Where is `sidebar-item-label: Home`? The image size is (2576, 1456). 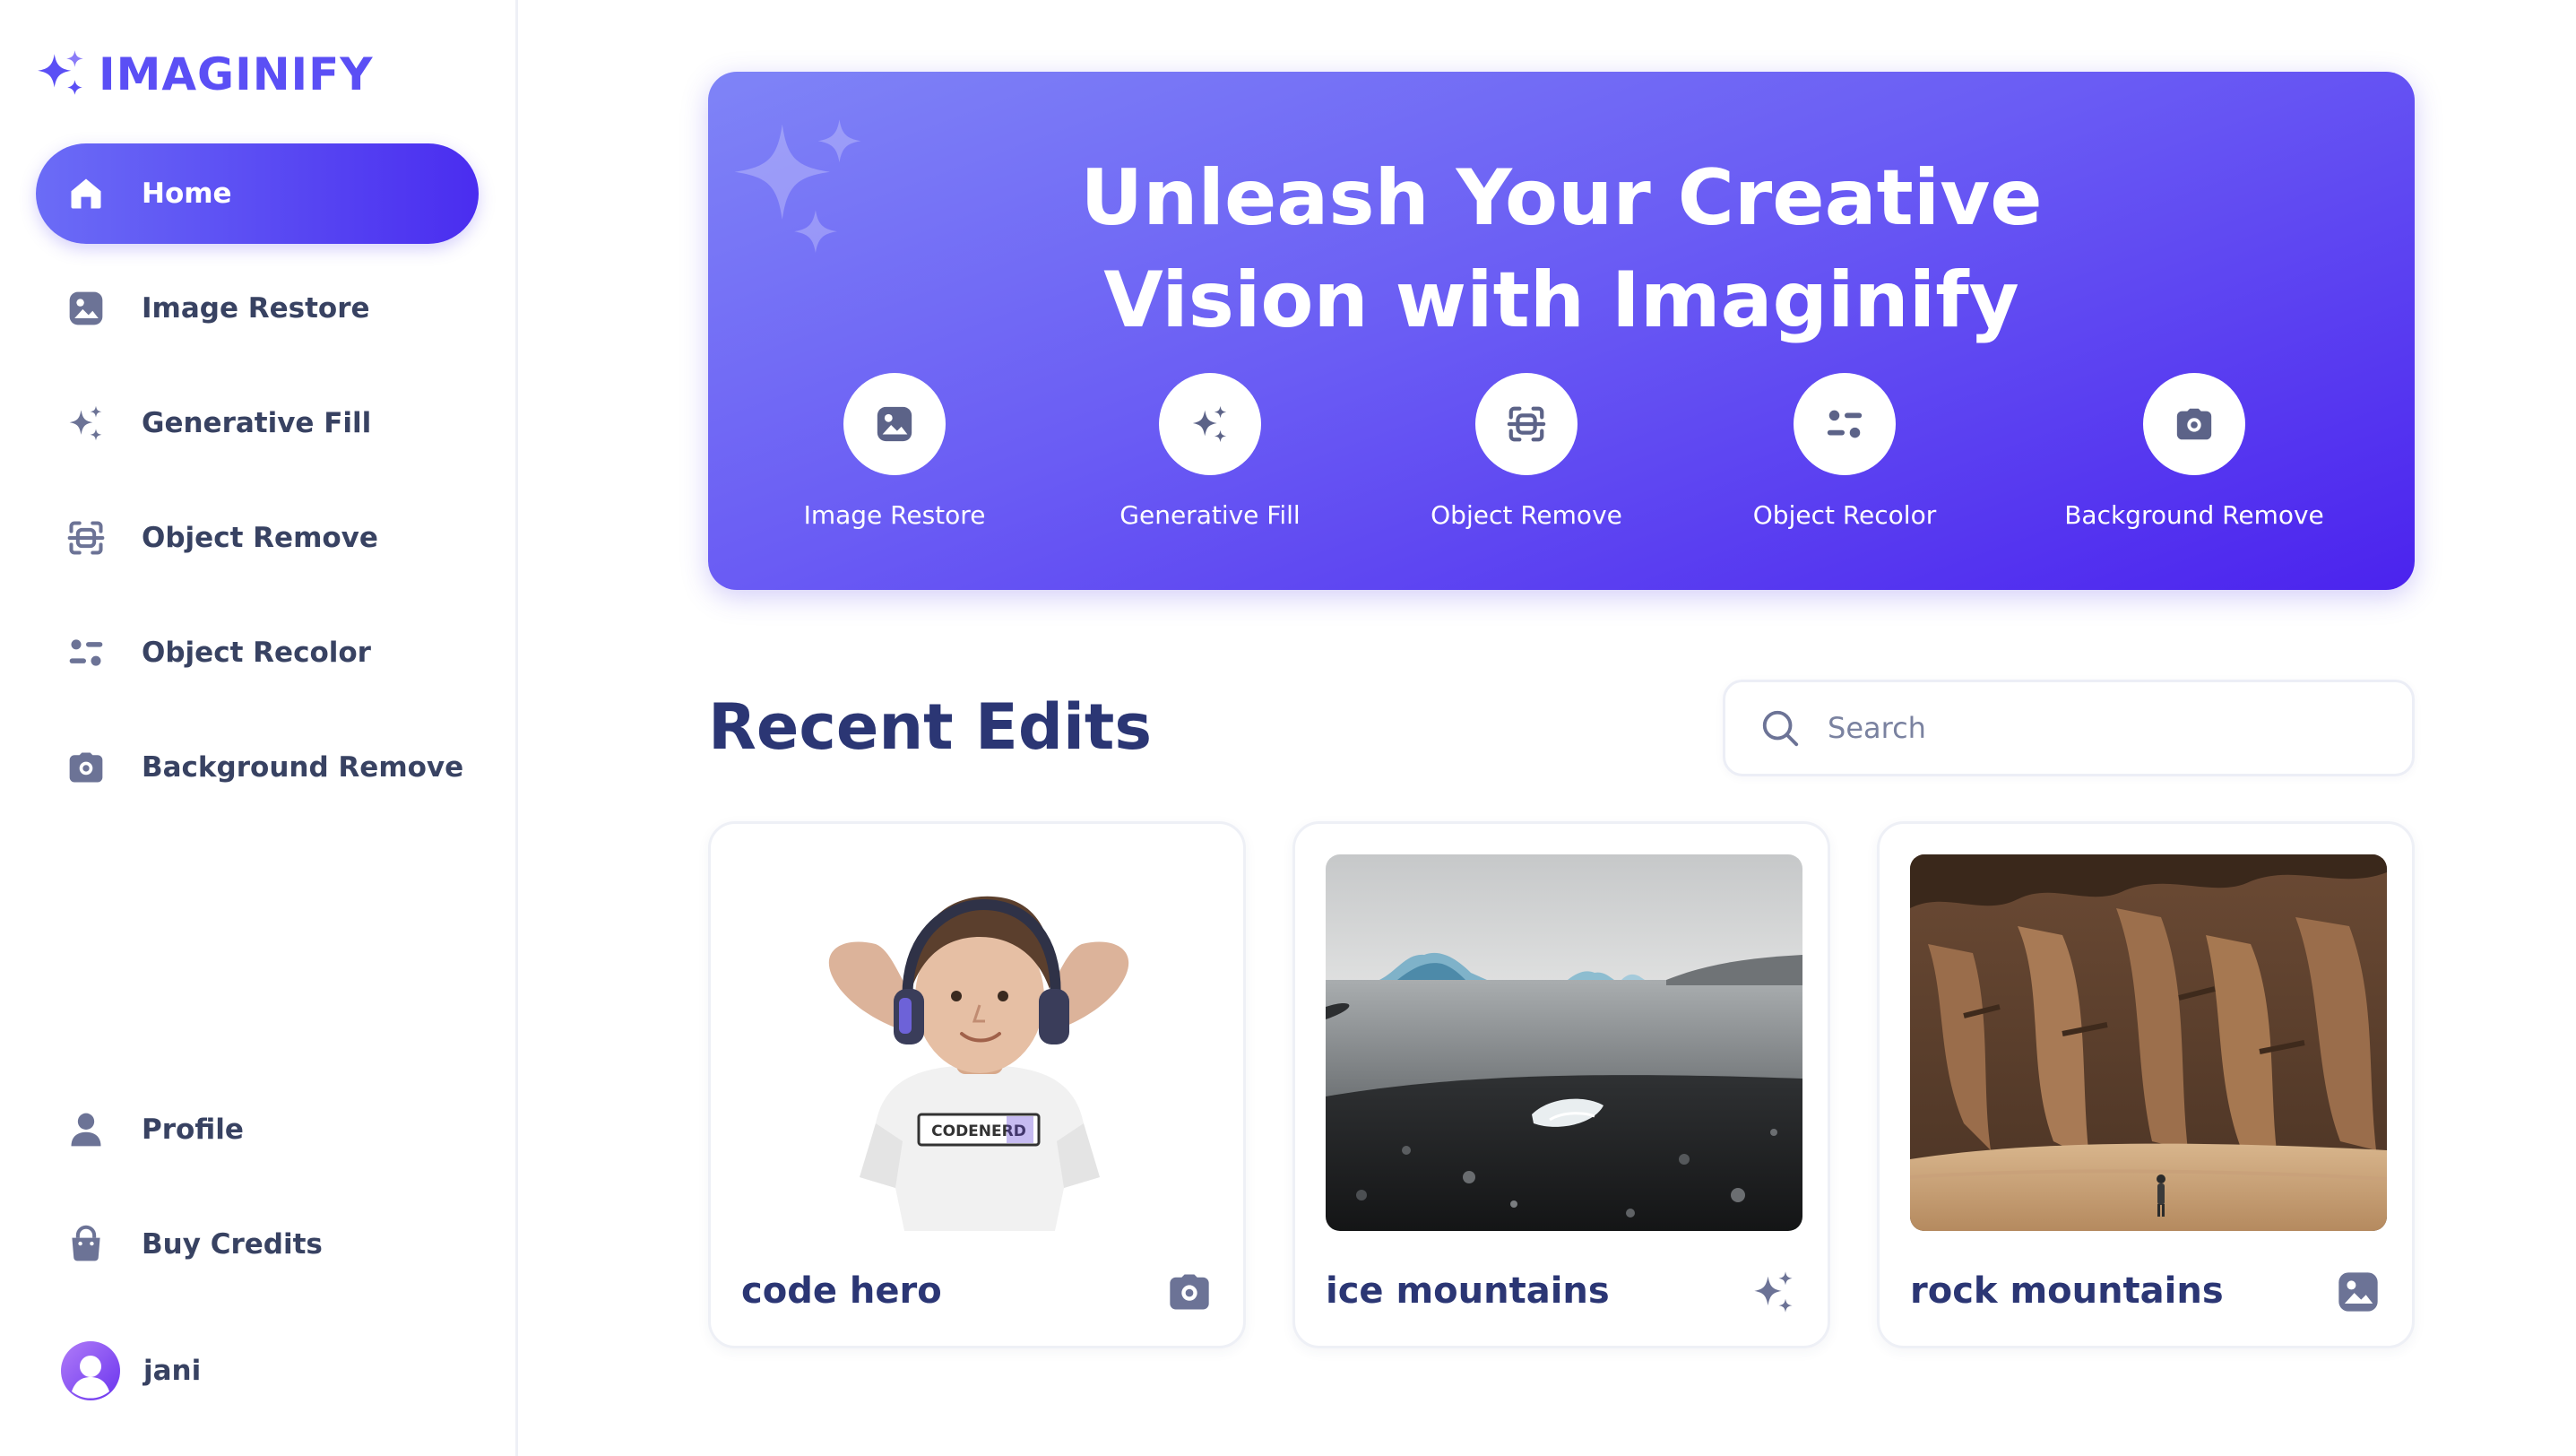
sidebar-item-label: Home is located at coordinates (187, 194).